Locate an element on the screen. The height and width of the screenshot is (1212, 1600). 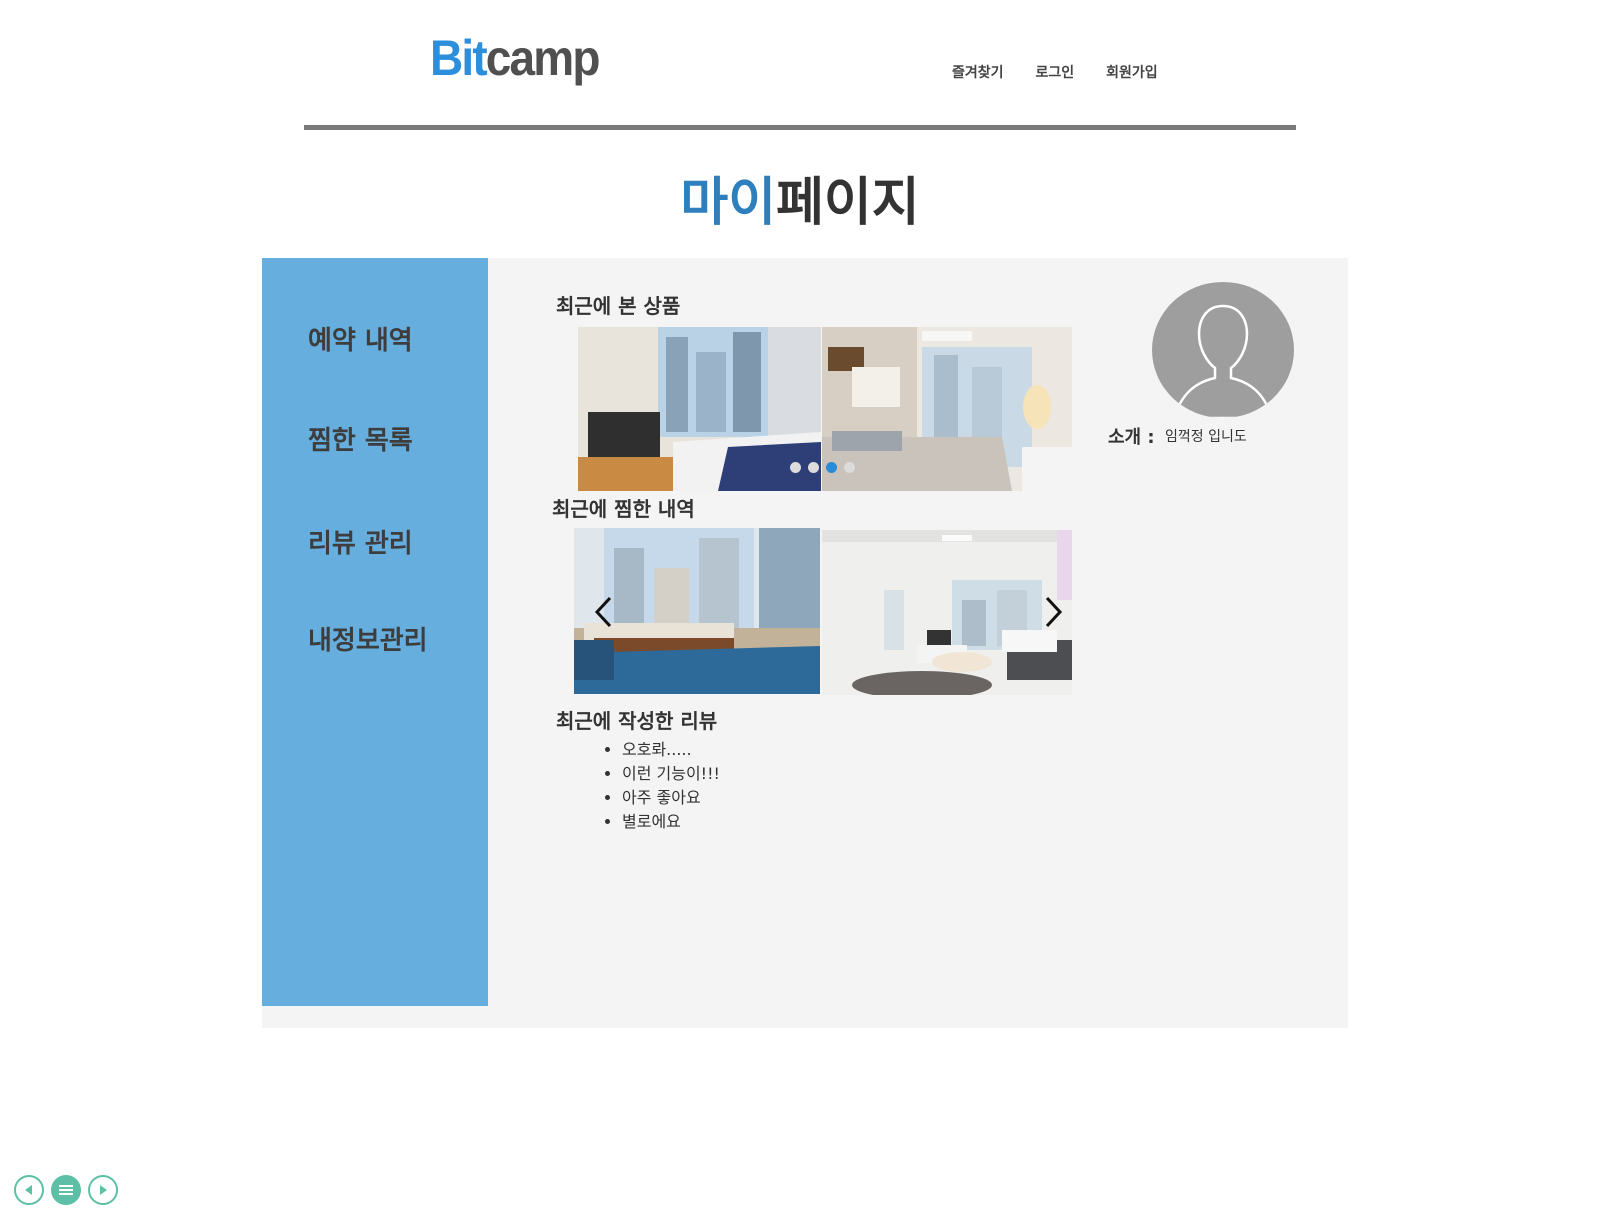
nav-favorites-link: 즐겨찾기 is located at coordinates (978, 72).